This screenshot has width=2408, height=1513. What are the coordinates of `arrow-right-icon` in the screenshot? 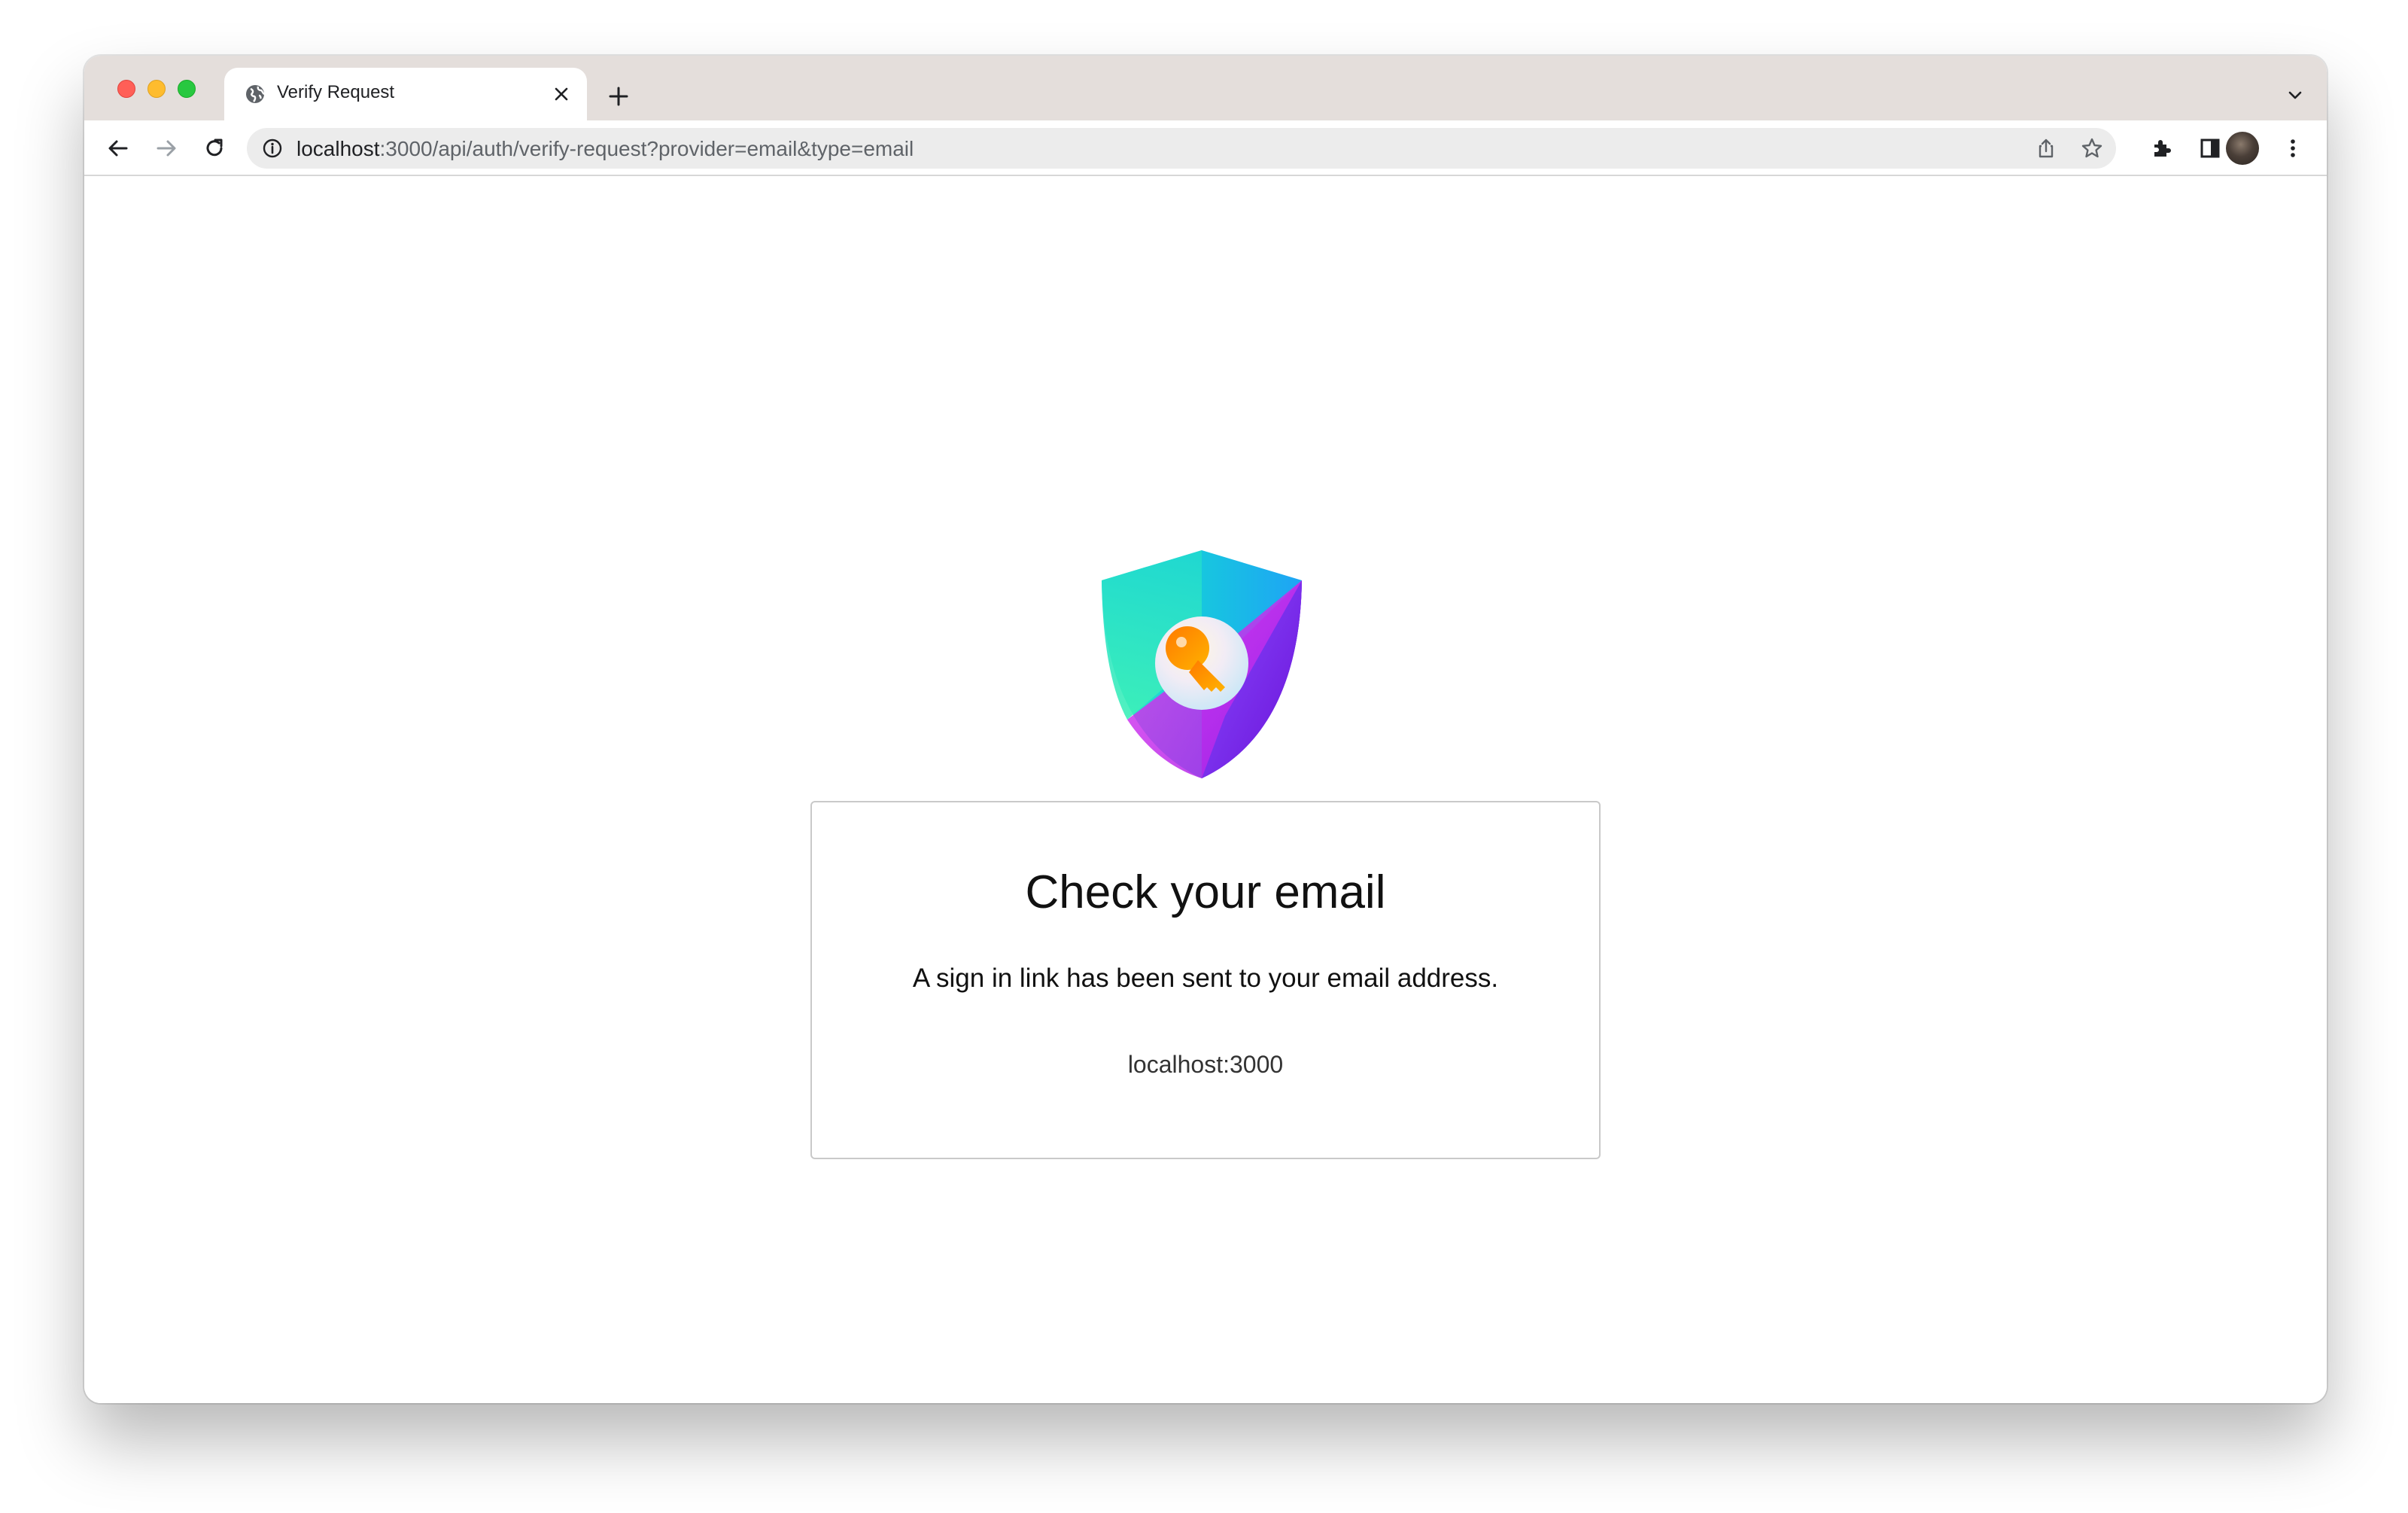 It's located at (166, 148).